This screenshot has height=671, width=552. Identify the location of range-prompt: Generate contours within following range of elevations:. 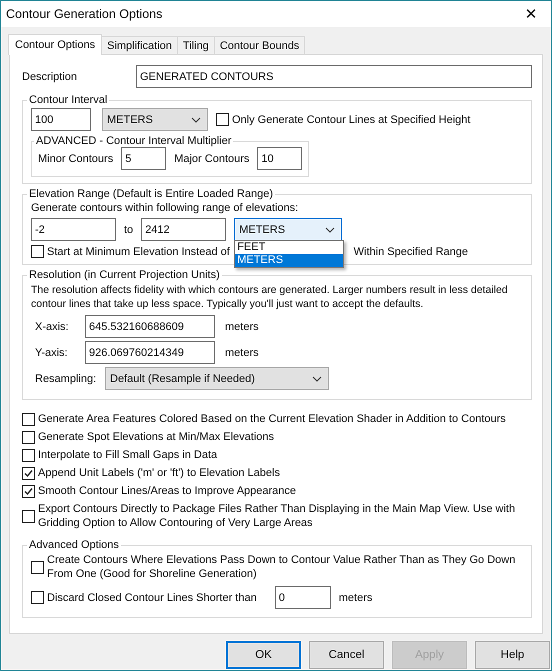
(165, 208).